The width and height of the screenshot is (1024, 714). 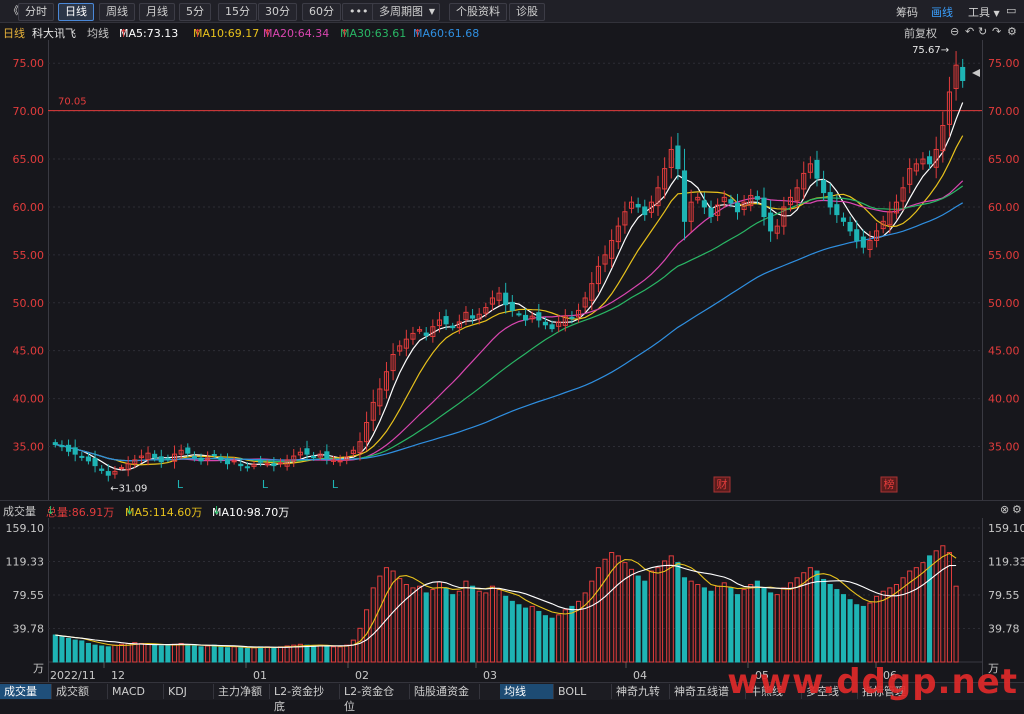 I want to click on tools-dropdown: 工具 ▼, so click(x=984, y=12).